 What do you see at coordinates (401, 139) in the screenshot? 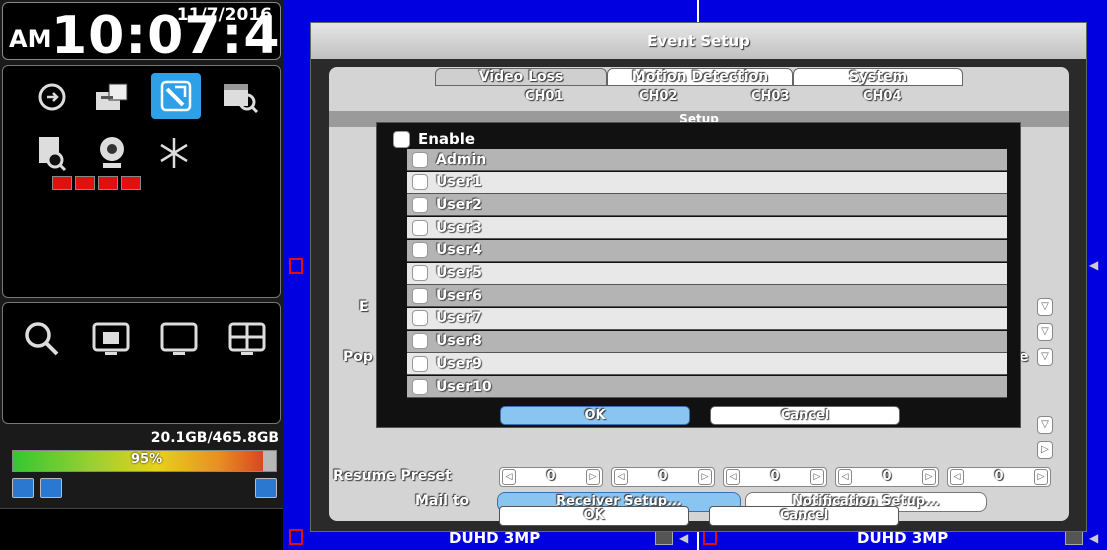
I see `enable-checkbox` at bounding box center [401, 139].